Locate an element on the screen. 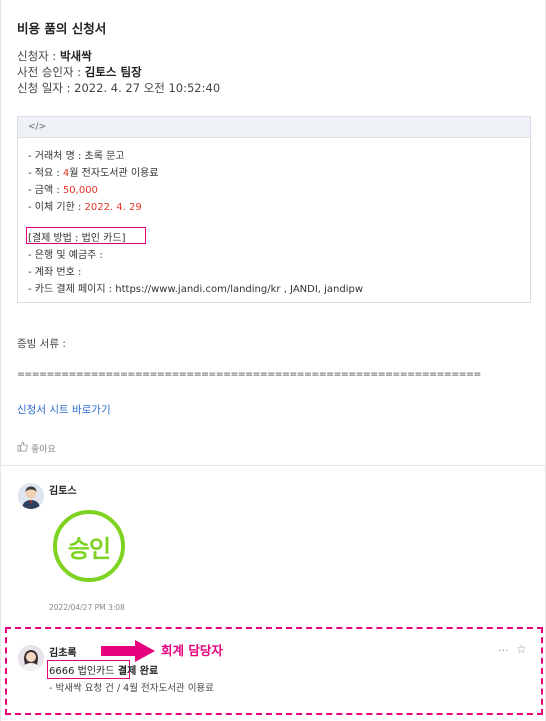 This screenshot has width=546, height=721. card-text: 6666 법인카드 is located at coordinates (82, 671).